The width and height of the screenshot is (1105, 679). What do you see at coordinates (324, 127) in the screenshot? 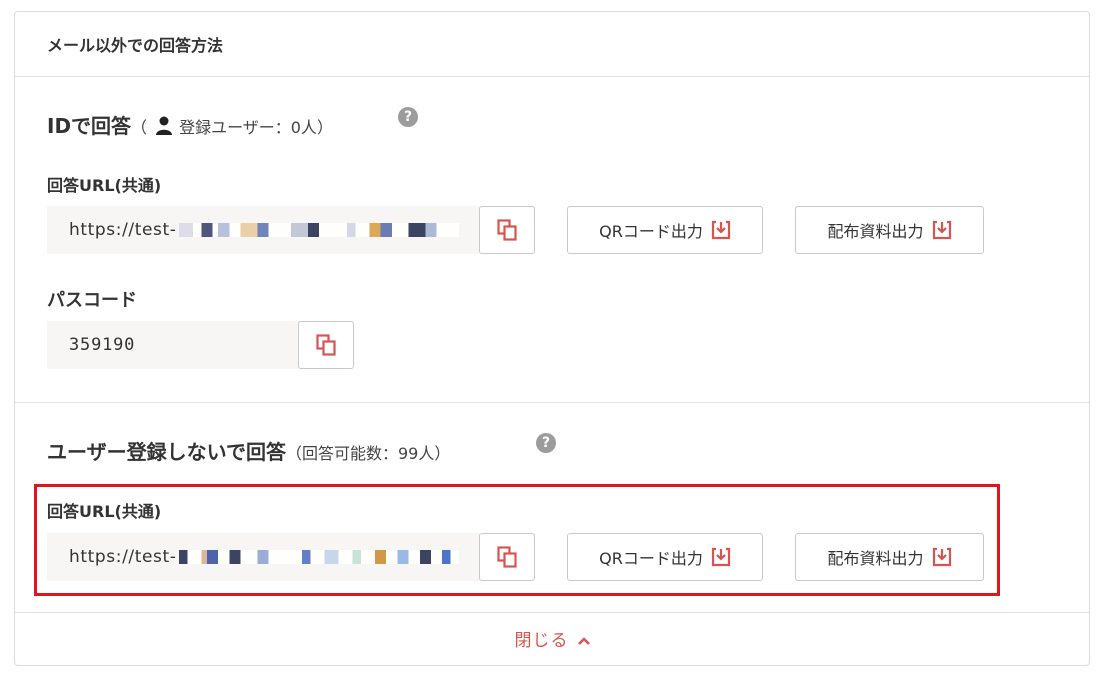
I see `paren-close: ）` at bounding box center [324, 127].